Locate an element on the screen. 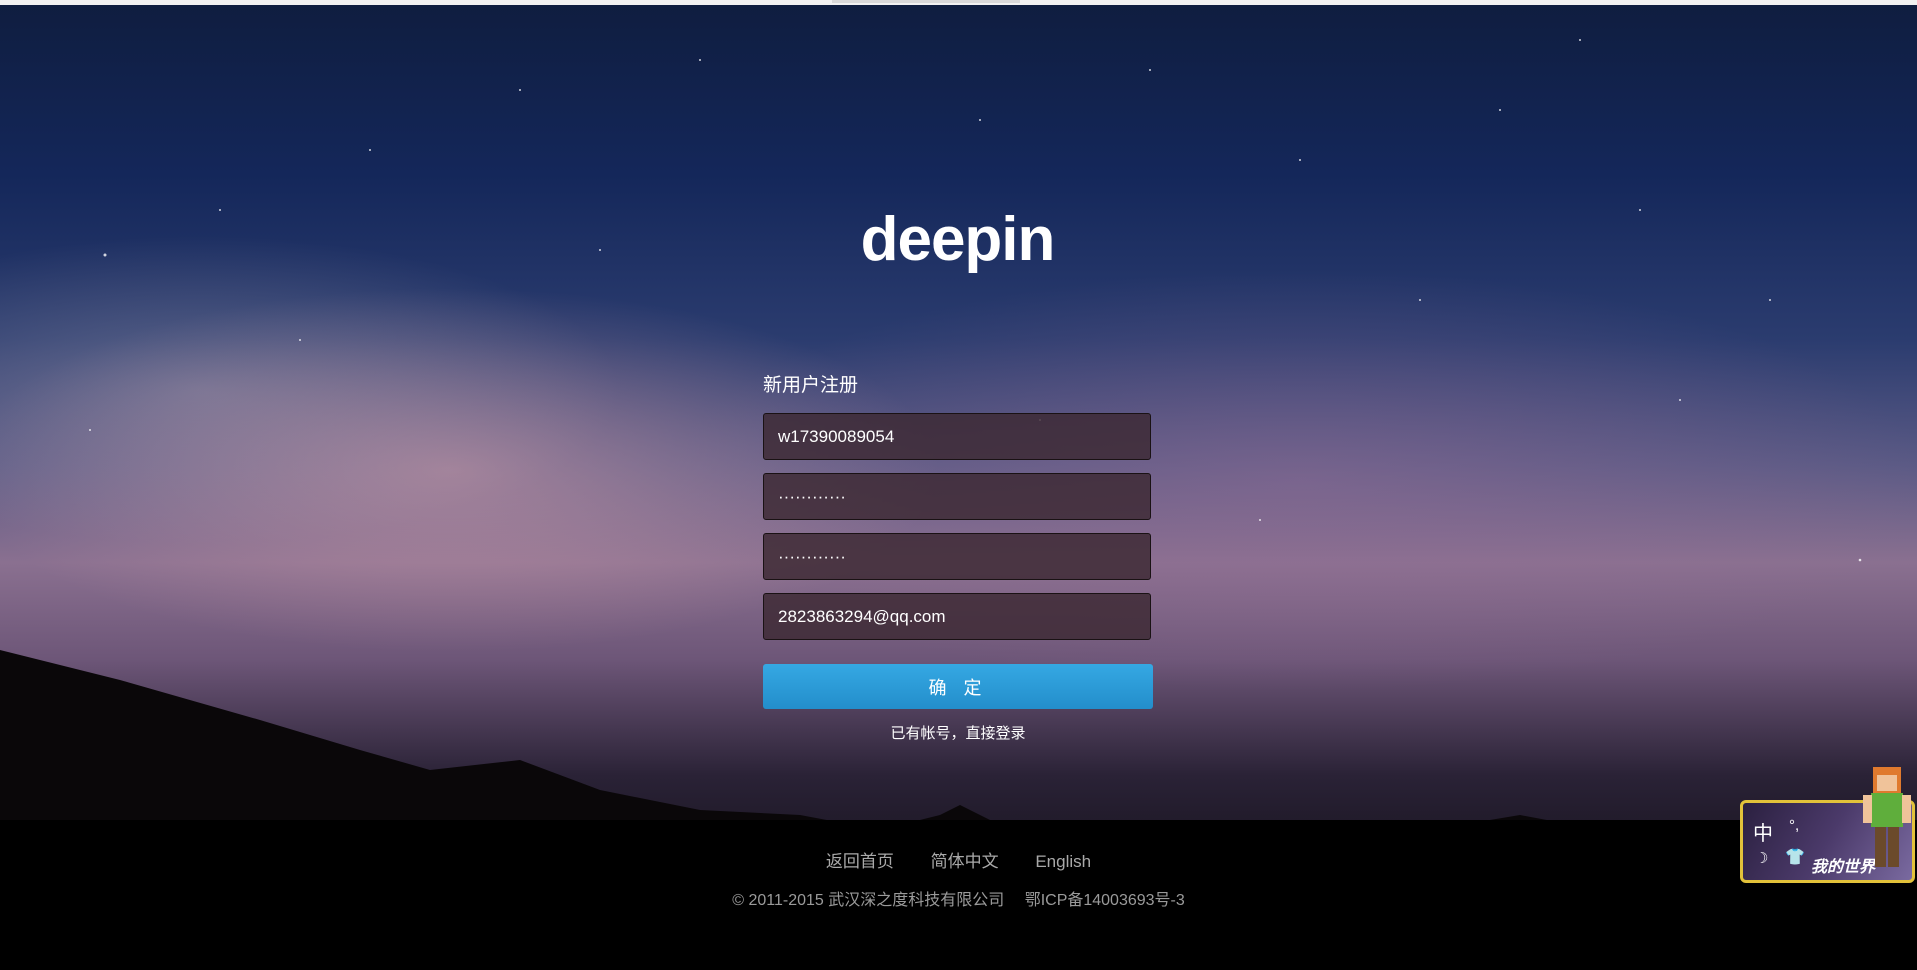  submit-button: 确 定 is located at coordinates (958, 686).